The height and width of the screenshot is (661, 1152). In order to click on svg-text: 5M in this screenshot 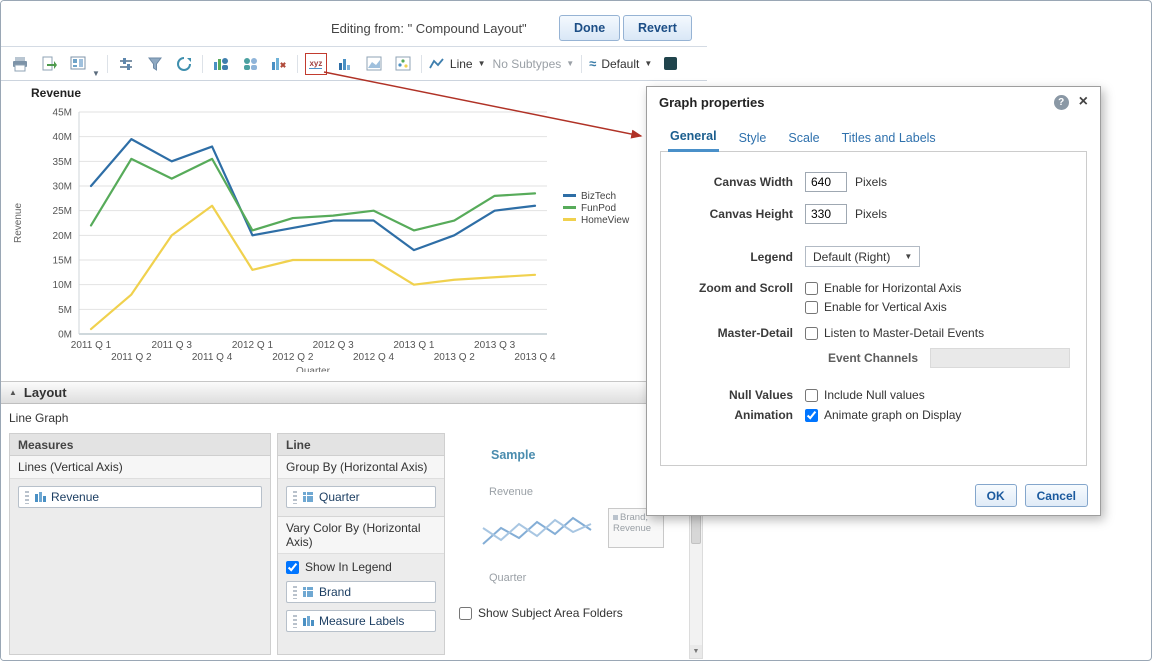, I will do `click(65, 310)`.